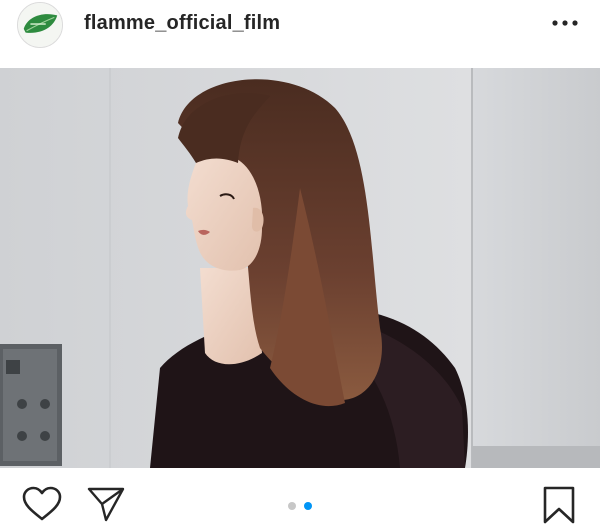 The height and width of the screenshot is (531, 600). I want to click on more-horizontal-icon, so click(565, 23).